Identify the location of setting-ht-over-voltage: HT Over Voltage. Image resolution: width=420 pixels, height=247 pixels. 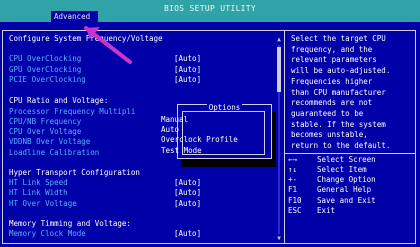
(43, 204).